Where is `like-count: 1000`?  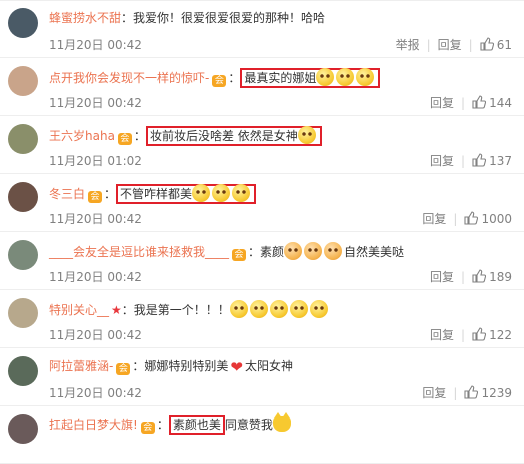
like-count: 1000 is located at coordinates (496, 219).